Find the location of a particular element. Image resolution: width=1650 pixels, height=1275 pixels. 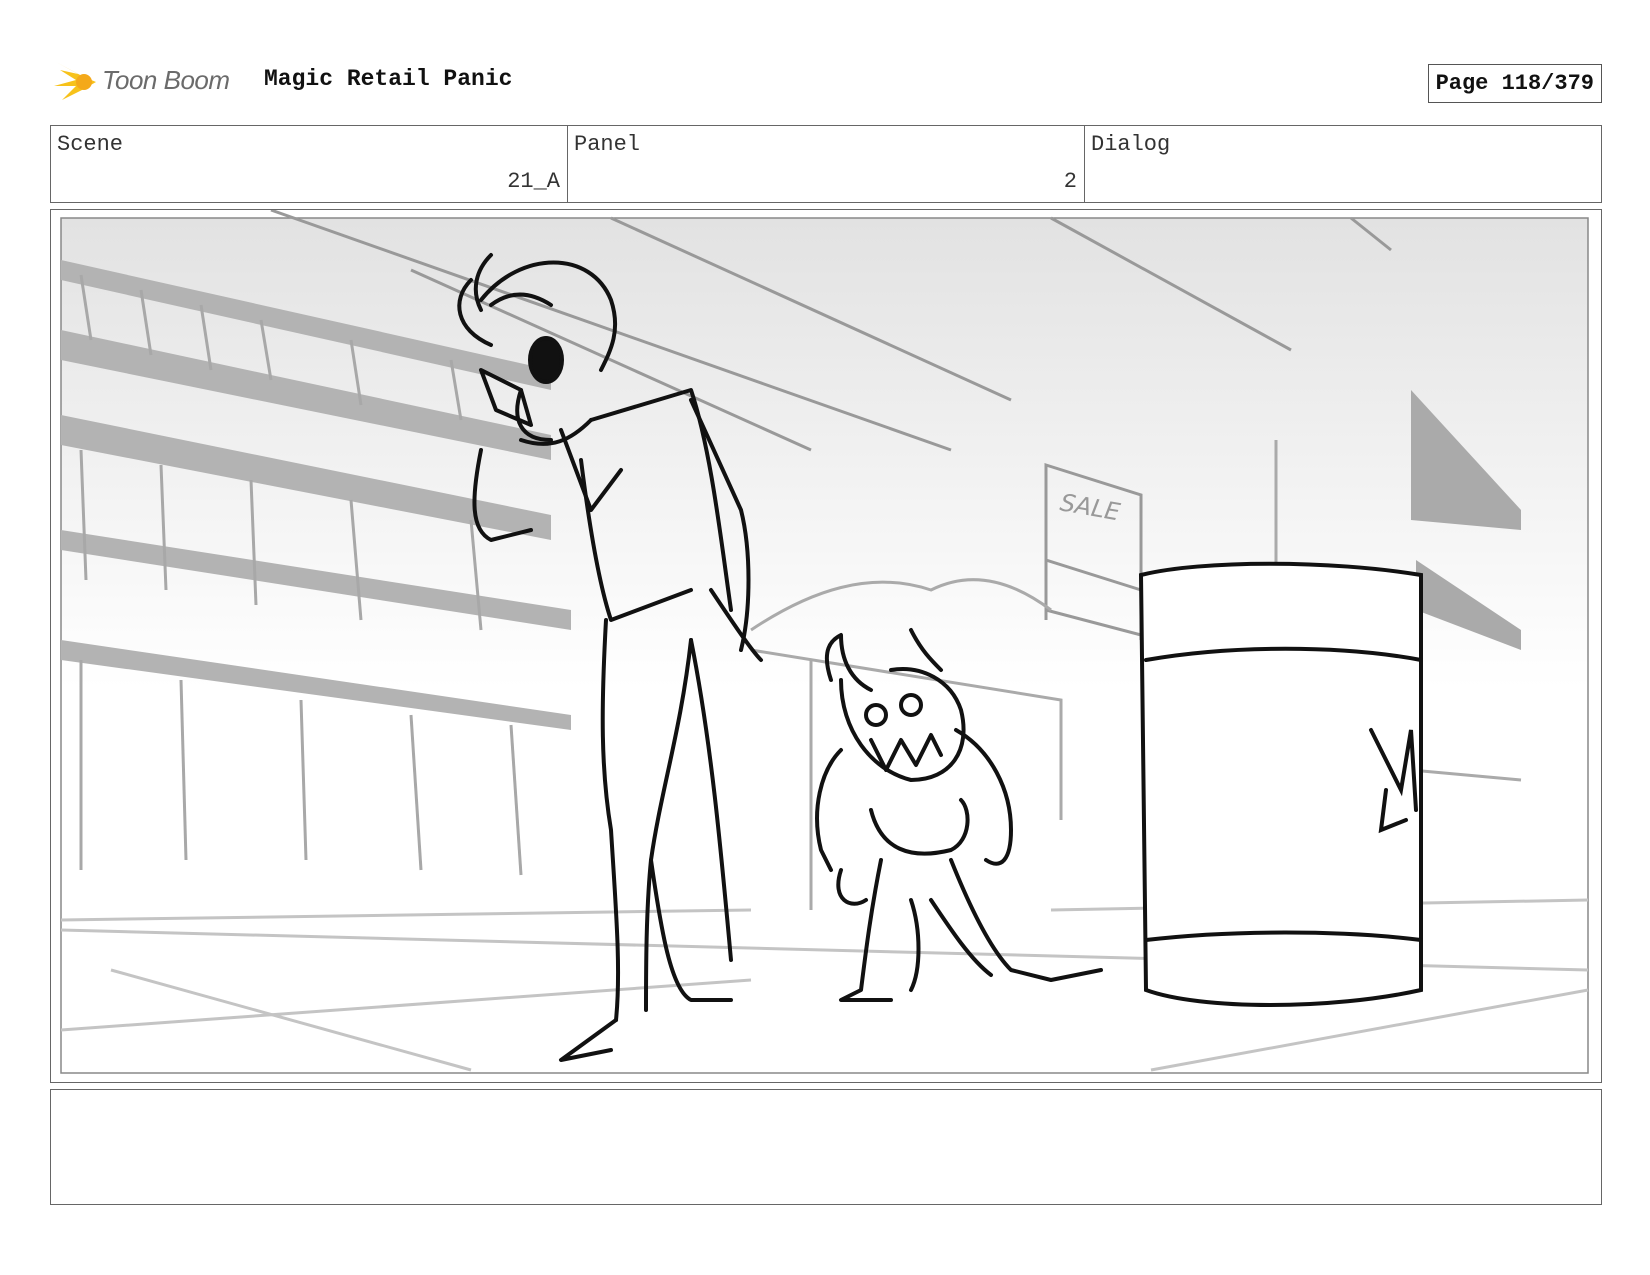

page-number: Page 118/379 is located at coordinates (1514, 83).